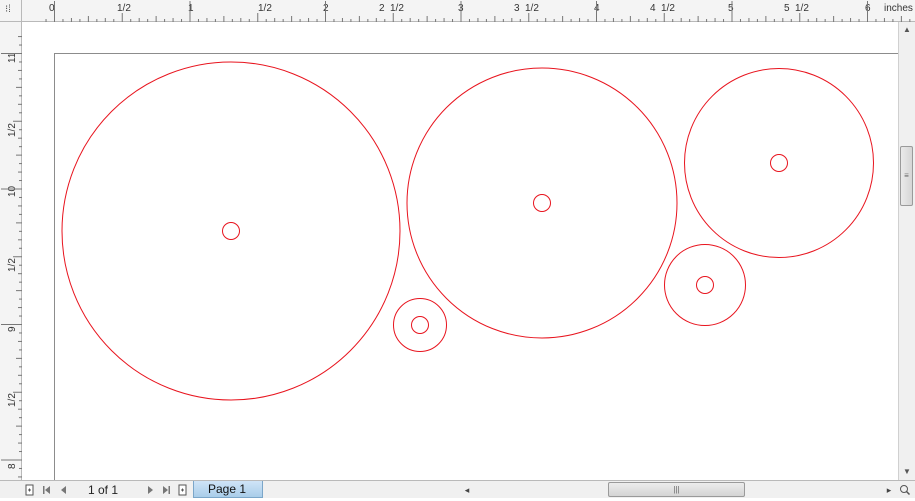 The width and height of the screenshot is (915, 501). Describe the element at coordinates (150, 490) in the screenshot. I see `next-page-icon` at that location.